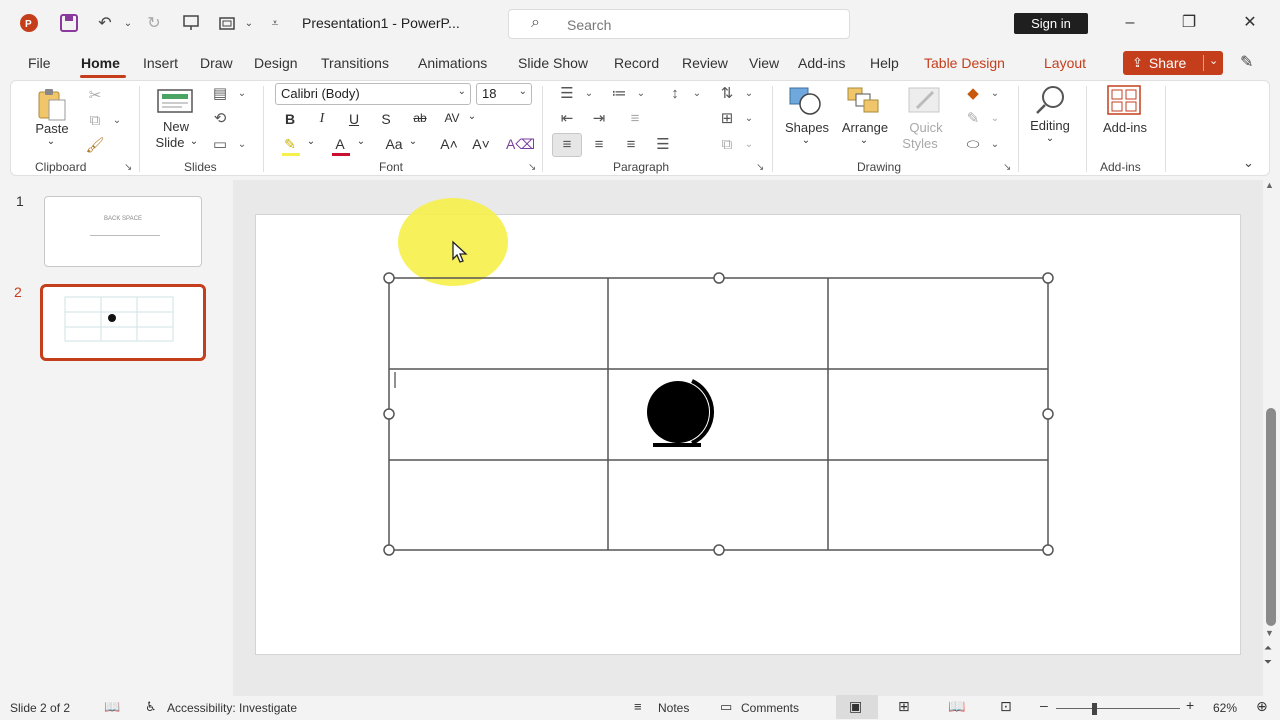  Describe the element at coordinates (95, 121) in the screenshot. I see `copy-icon: ⧉` at that location.